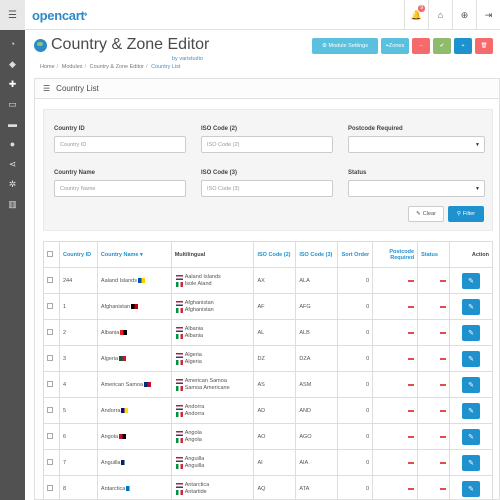 The width and height of the screenshot is (500, 500). What do you see at coordinates (12, 15) in the screenshot?
I see `menu-toggle-icon: ☰` at bounding box center [12, 15].